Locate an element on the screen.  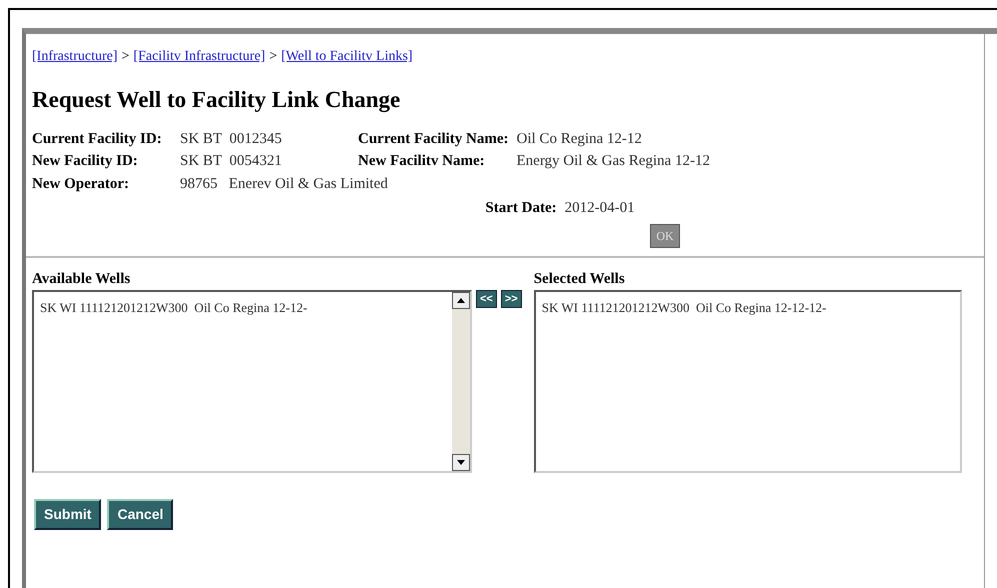
breadcrumb-link: [Infrastructure] is located at coordinates (75, 56).